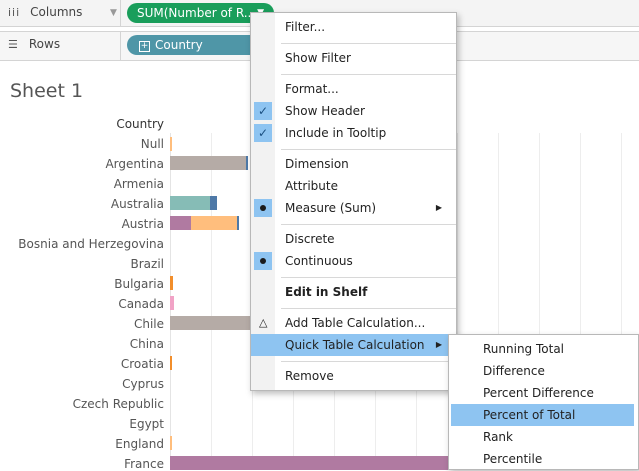 This screenshot has height=471, width=639. Describe the element at coordinates (113, 13) in the screenshot. I see `columns-dropdown-icon: ▼` at that location.